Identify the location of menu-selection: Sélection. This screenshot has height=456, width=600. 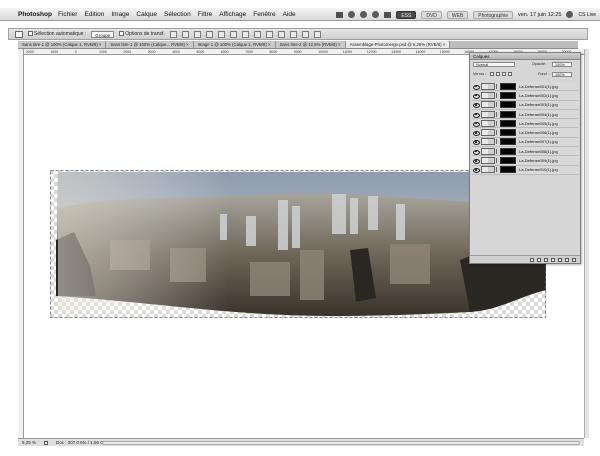
(177, 14).